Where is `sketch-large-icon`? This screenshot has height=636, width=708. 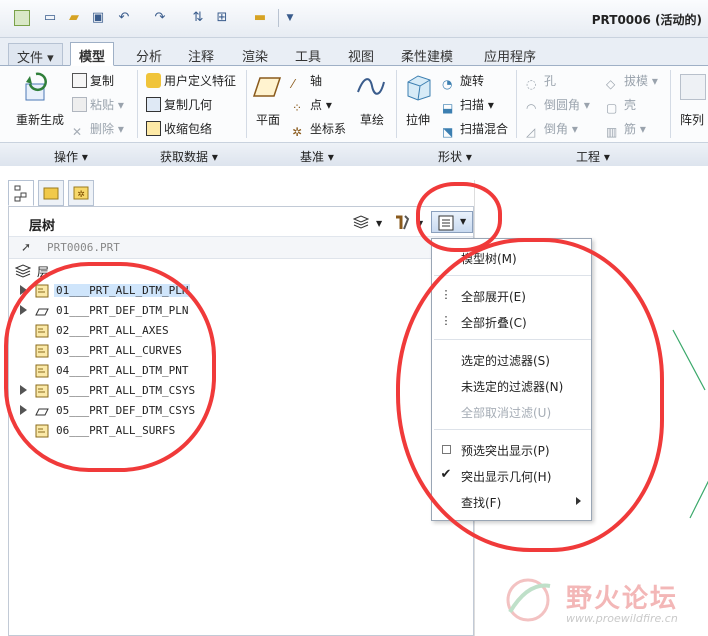
sketch-large-icon is located at coordinates (371, 87).